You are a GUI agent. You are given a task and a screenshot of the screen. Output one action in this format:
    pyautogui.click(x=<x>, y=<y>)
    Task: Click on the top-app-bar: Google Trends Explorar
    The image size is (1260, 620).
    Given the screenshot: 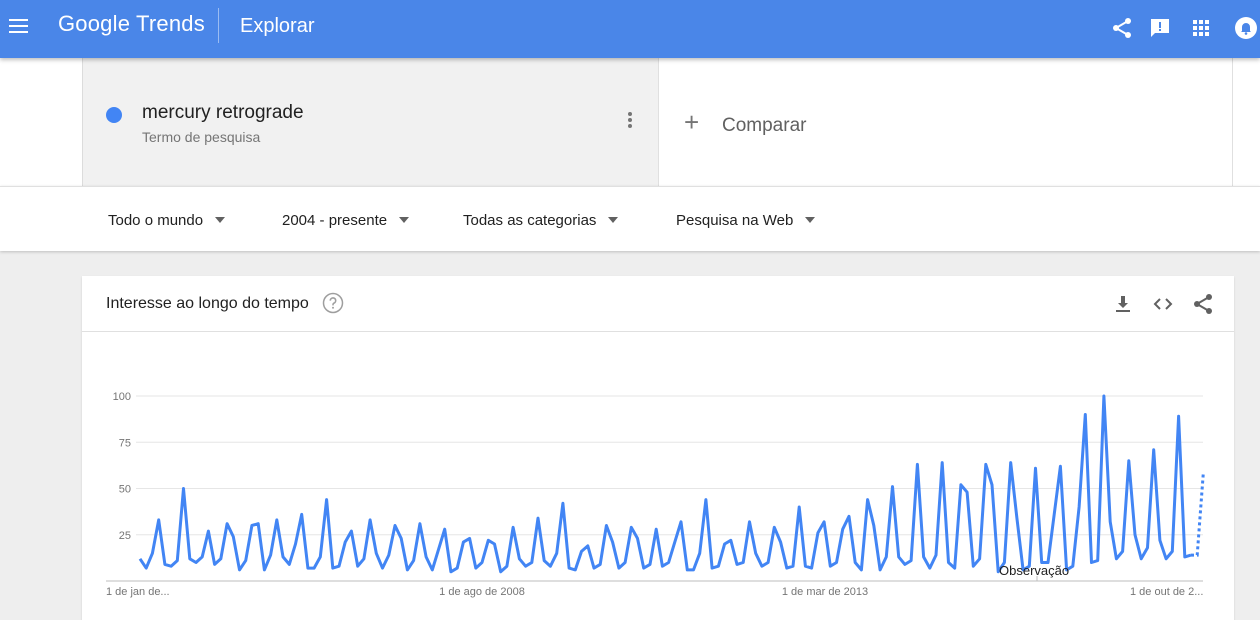 What is the action you would take?
    pyautogui.click(x=630, y=29)
    